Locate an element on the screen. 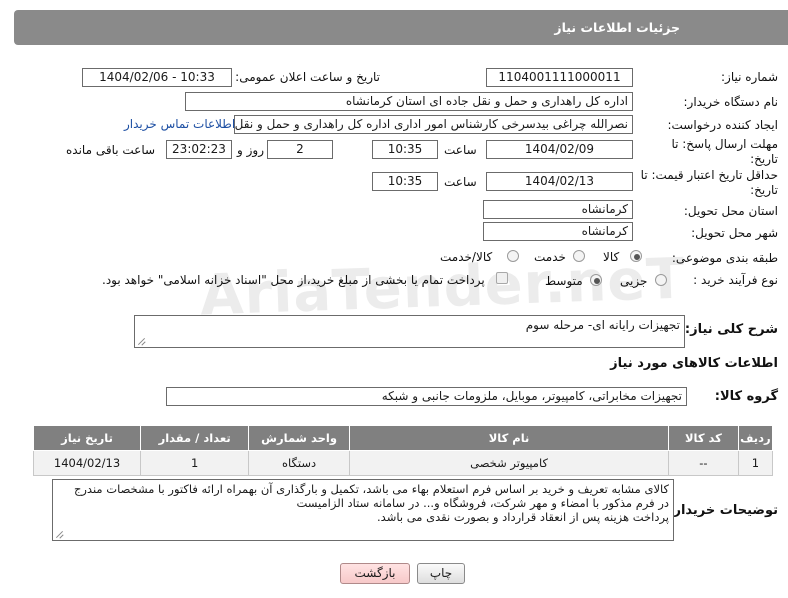  col-header-quantity: تعداد / مقدار is located at coordinates (195, 438).